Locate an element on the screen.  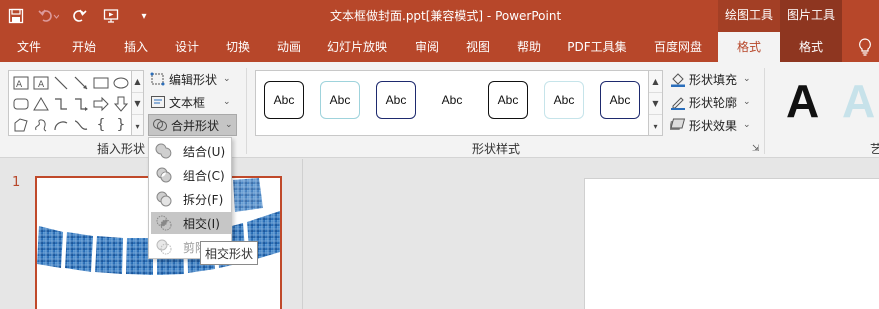
right-arrow-shape-icon is located at coordinates (101, 104).